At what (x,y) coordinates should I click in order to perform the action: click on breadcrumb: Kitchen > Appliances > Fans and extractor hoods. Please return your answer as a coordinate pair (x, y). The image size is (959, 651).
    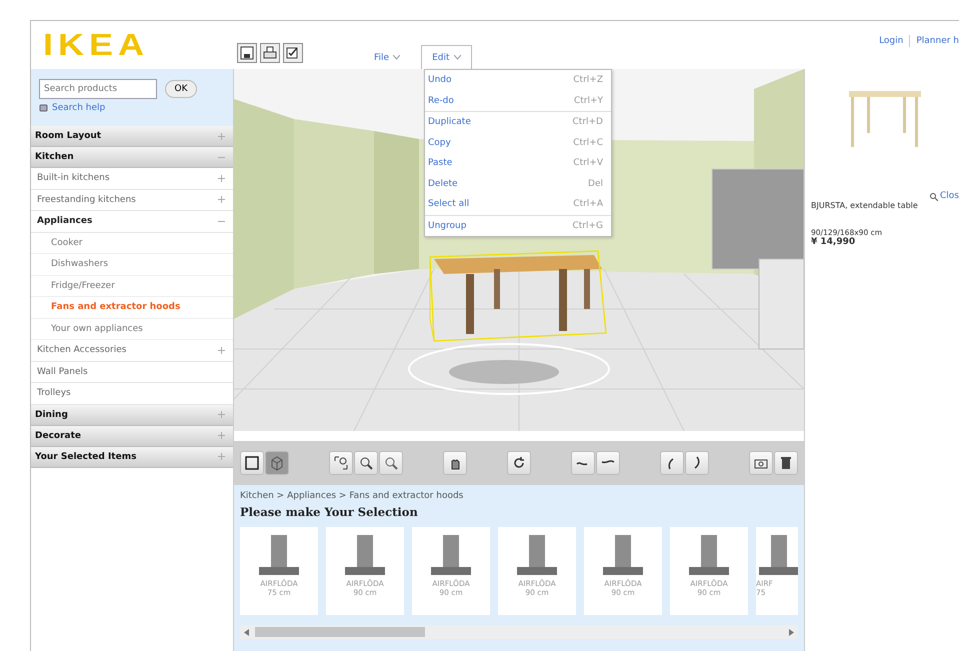
    Looking at the image, I should click on (352, 496).